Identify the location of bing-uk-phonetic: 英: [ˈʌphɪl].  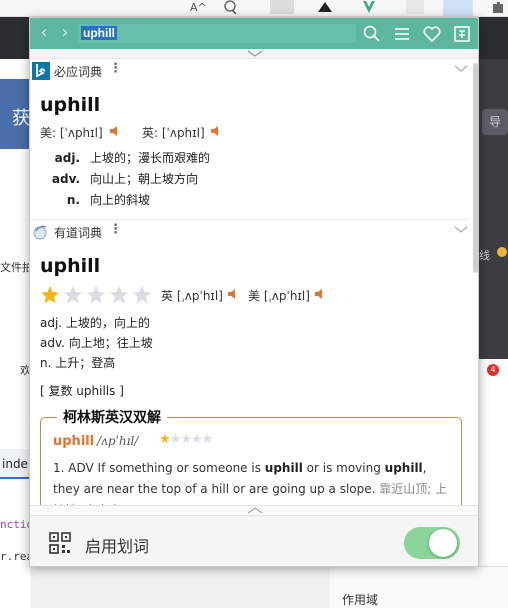
(173, 133).